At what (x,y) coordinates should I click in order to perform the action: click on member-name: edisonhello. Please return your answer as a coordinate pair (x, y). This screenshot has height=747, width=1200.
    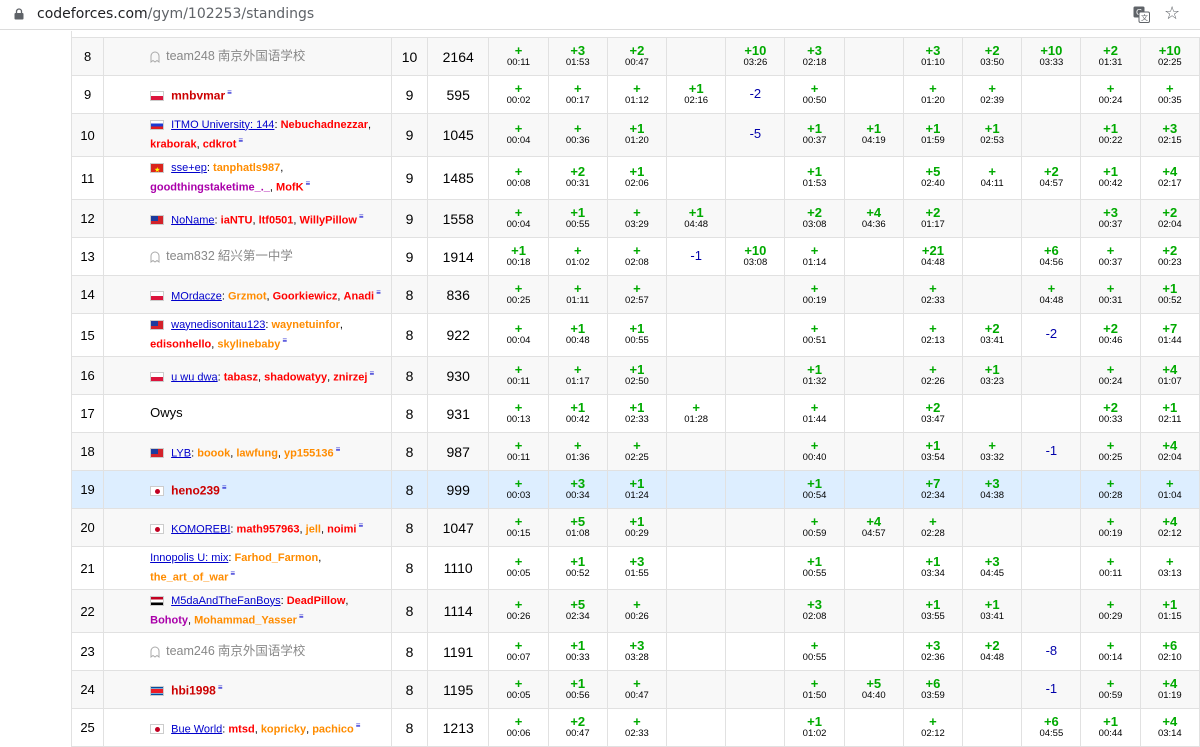
    Looking at the image, I should click on (180, 344).